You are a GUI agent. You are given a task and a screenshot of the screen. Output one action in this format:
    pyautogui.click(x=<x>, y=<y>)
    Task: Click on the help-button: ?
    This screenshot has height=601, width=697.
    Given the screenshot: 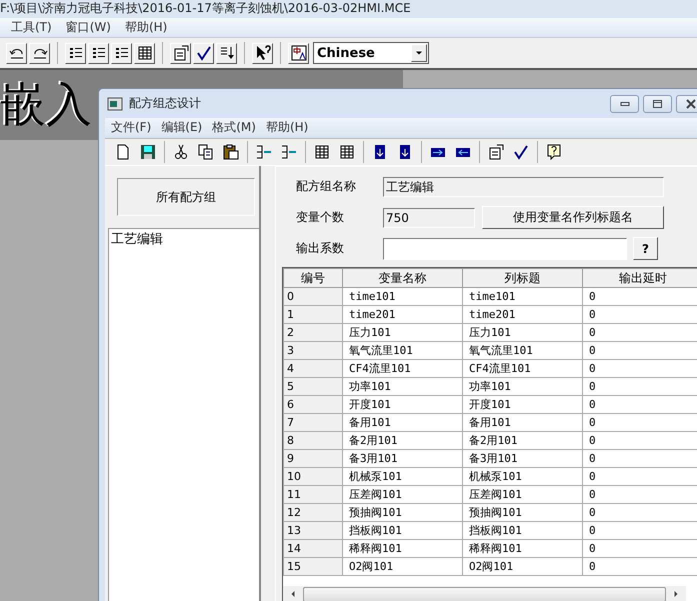 What is the action you would take?
    pyautogui.click(x=645, y=248)
    